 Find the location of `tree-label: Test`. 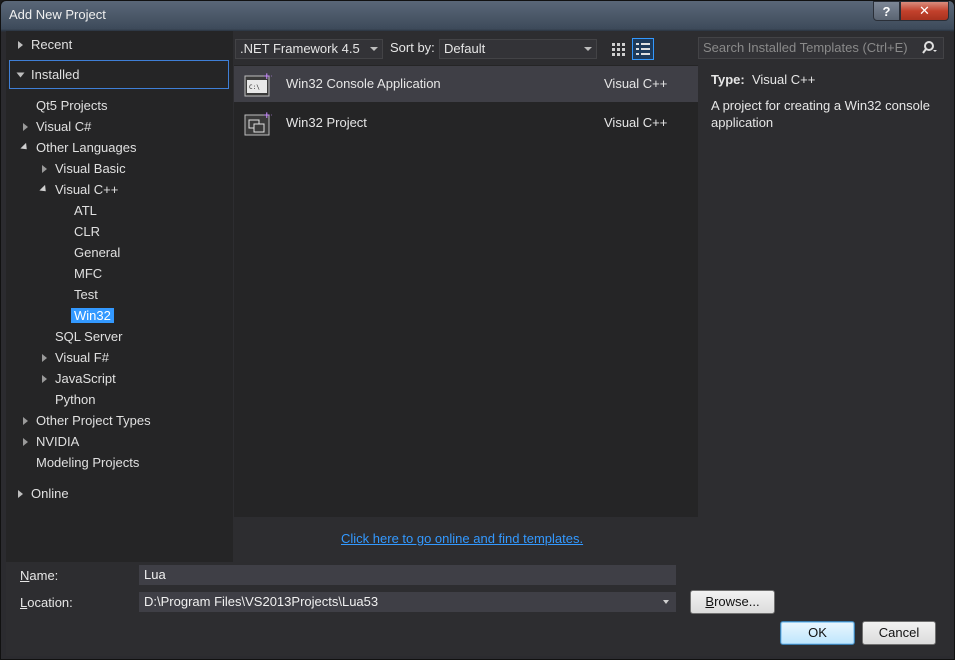

tree-label: Test is located at coordinates (86, 294).